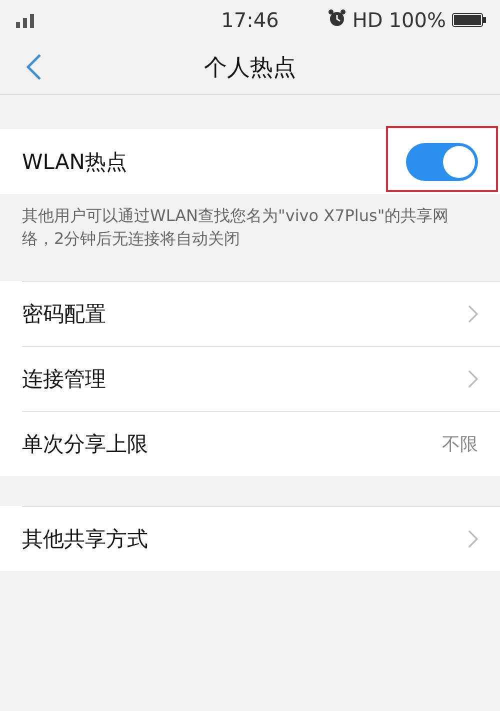 The height and width of the screenshot is (711, 500). What do you see at coordinates (261, 443) in the screenshot?
I see `settings-row: 单次分享上限 不限` at bounding box center [261, 443].